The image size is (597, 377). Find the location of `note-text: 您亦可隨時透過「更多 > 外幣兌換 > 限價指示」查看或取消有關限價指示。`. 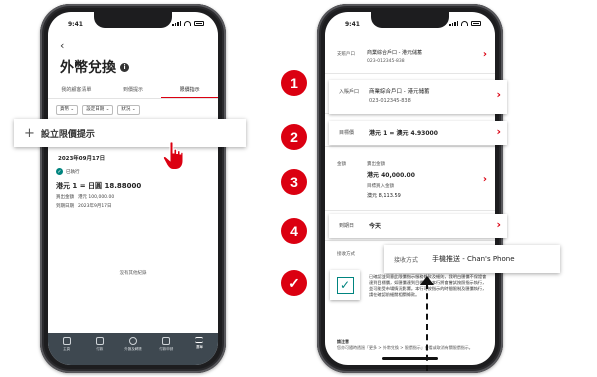

note-text: 您亦可隨時透過「更多 > 外幣兌換 > 限價指示」查看或取消有關限價指示。 is located at coordinates (405, 347).